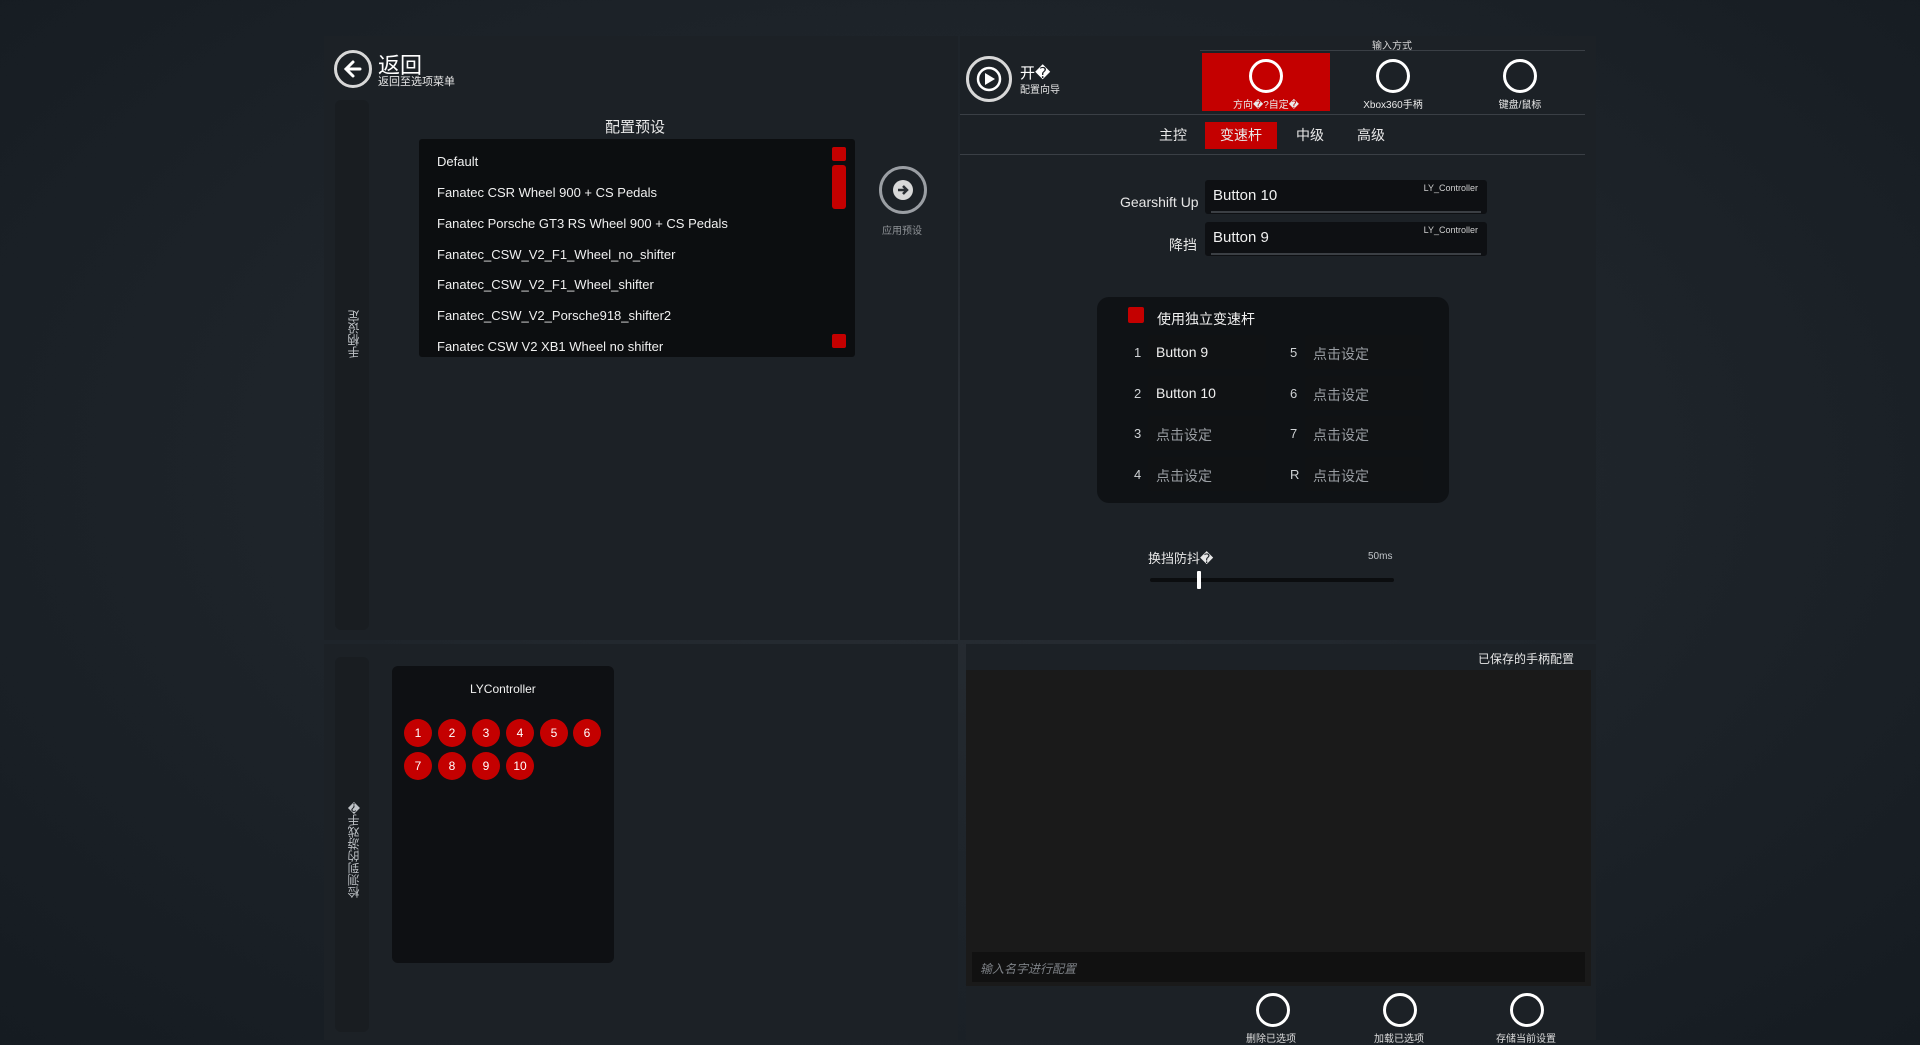 The width and height of the screenshot is (1920, 1045). I want to click on gear-2-field: Button 10, so click(1207, 393).